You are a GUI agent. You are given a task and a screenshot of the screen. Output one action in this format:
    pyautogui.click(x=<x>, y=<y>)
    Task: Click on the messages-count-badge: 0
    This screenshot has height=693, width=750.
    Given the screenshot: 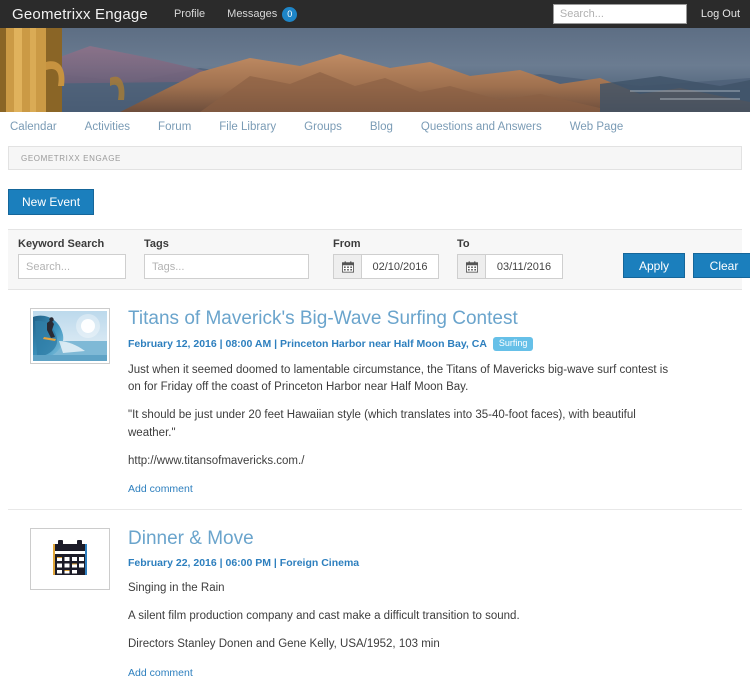 What is the action you would take?
    pyautogui.click(x=290, y=14)
    